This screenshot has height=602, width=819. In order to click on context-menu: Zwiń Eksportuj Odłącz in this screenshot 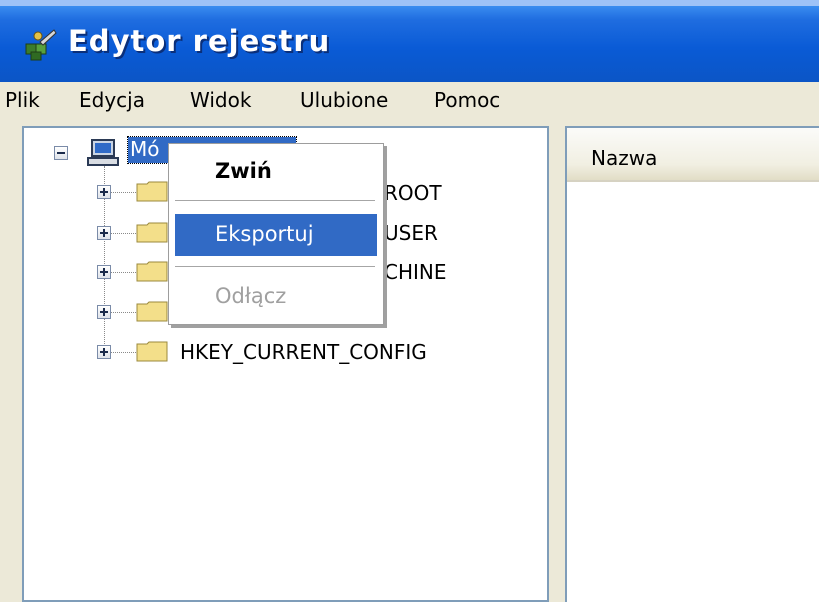, I will do `click(276, 234)`.